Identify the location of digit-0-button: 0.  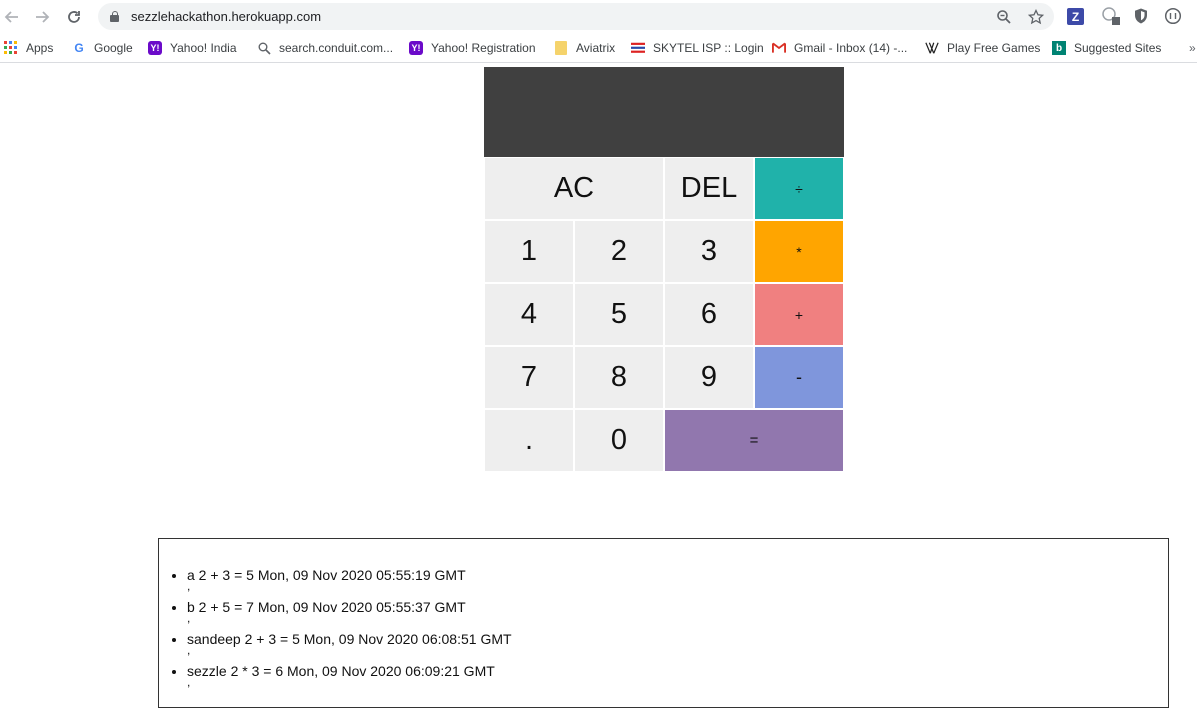
(619, 440).